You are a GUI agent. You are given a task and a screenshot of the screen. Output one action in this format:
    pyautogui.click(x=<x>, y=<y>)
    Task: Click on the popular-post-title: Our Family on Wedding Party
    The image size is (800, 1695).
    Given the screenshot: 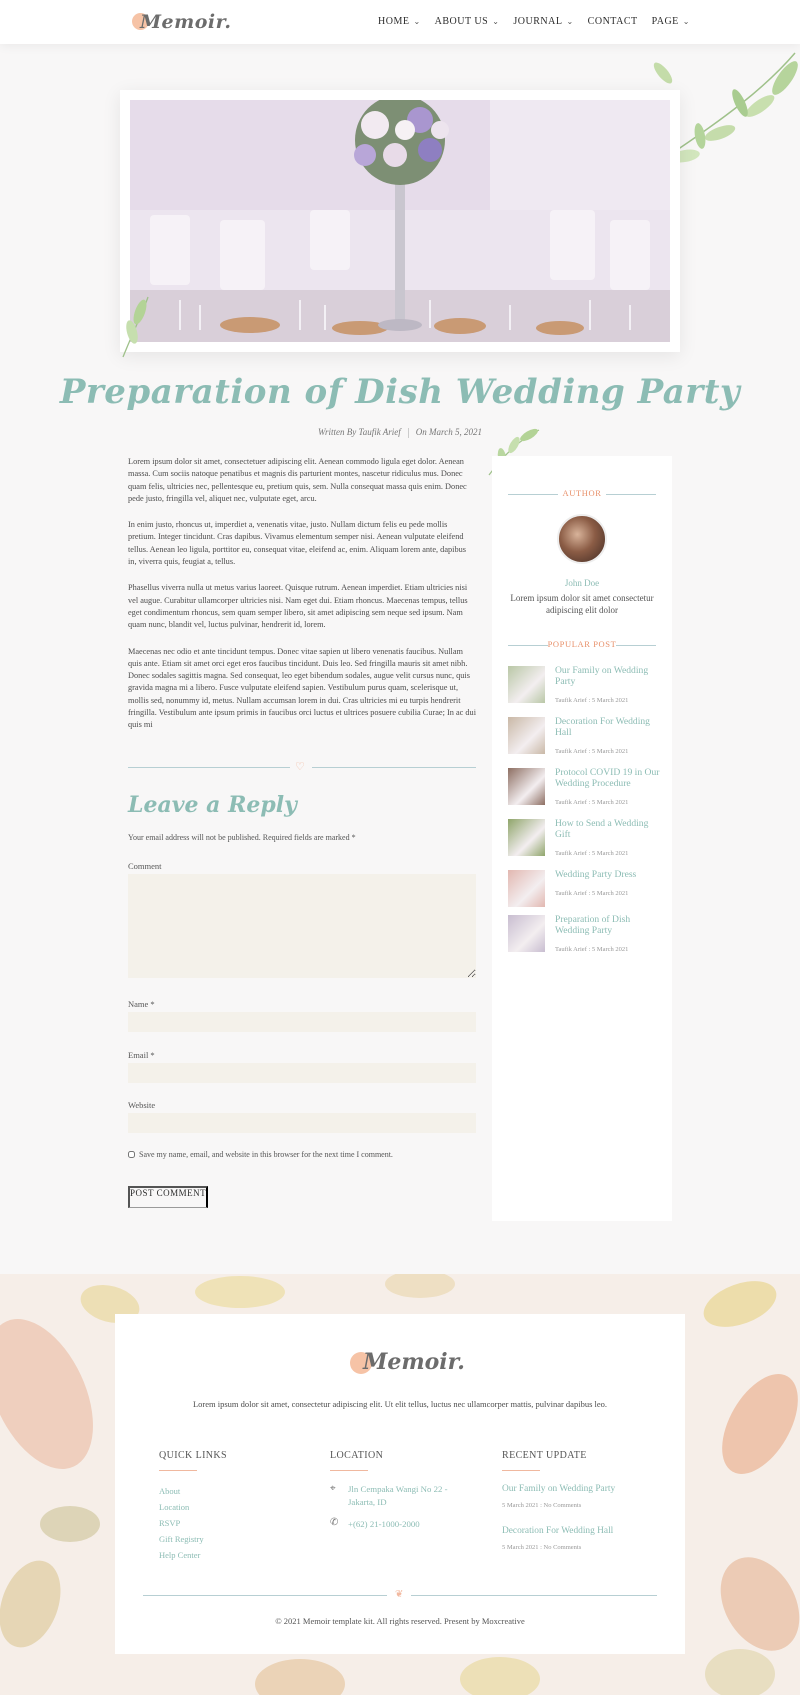 What is the action you would take?
    pyautogui.click(x=608, y=676)
    